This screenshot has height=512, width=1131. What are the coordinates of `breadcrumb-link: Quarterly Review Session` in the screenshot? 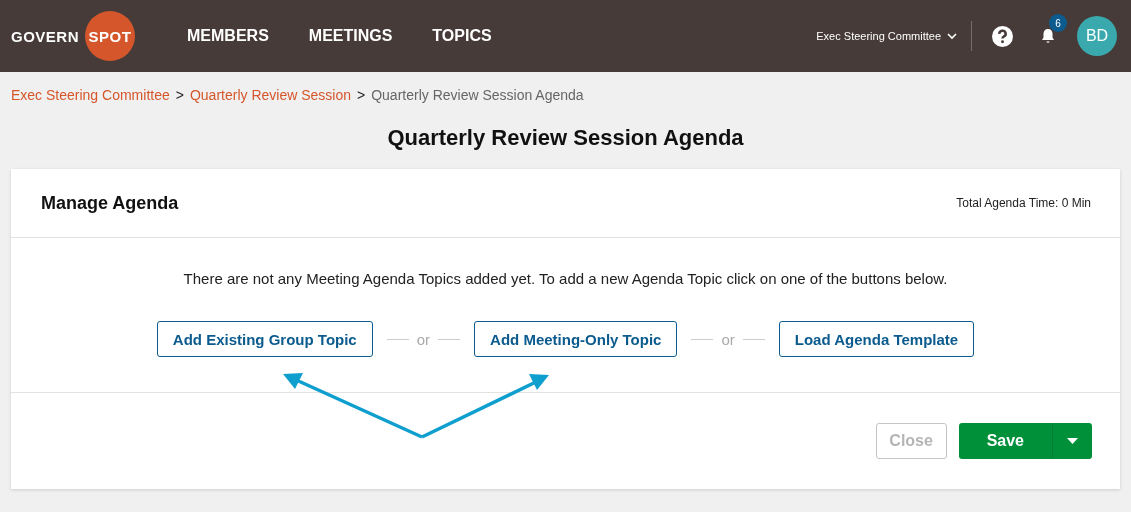 It's located at (270, 95).